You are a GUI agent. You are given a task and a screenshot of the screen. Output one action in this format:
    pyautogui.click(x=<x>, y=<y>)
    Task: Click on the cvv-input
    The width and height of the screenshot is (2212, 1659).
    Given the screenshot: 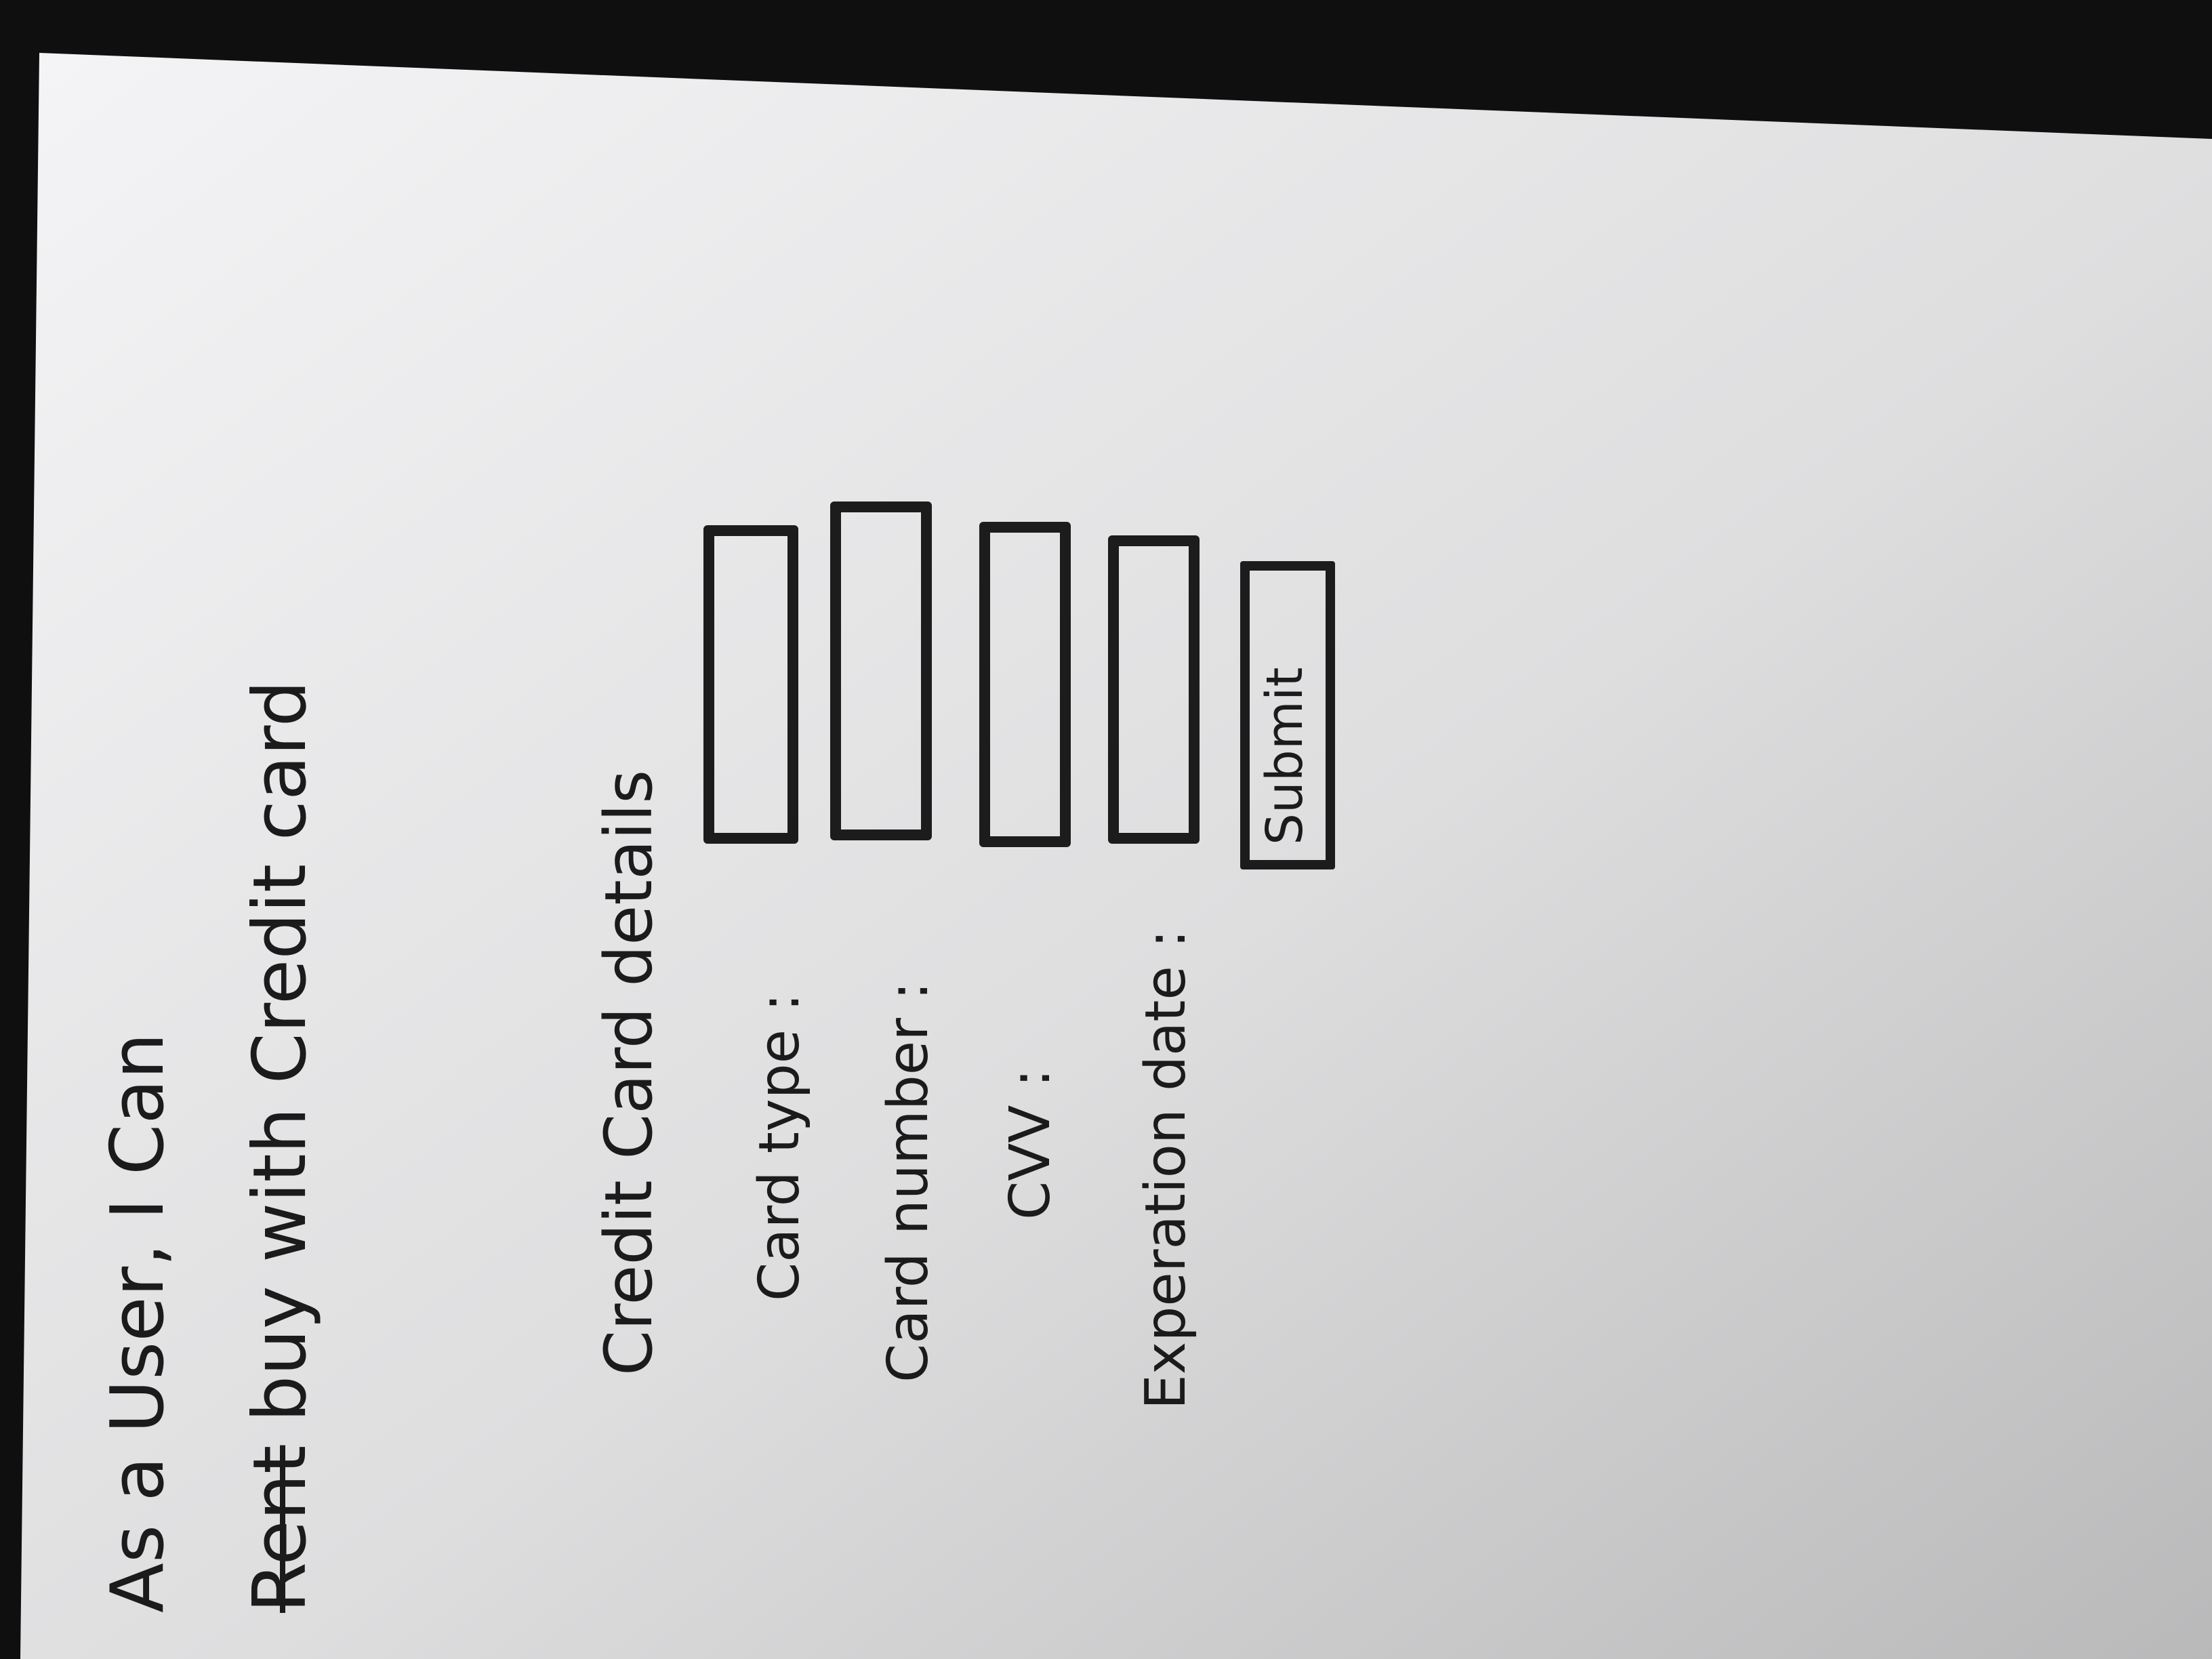 What is the action you would take?
    pyautogui.click(x=1025, y=685)
    